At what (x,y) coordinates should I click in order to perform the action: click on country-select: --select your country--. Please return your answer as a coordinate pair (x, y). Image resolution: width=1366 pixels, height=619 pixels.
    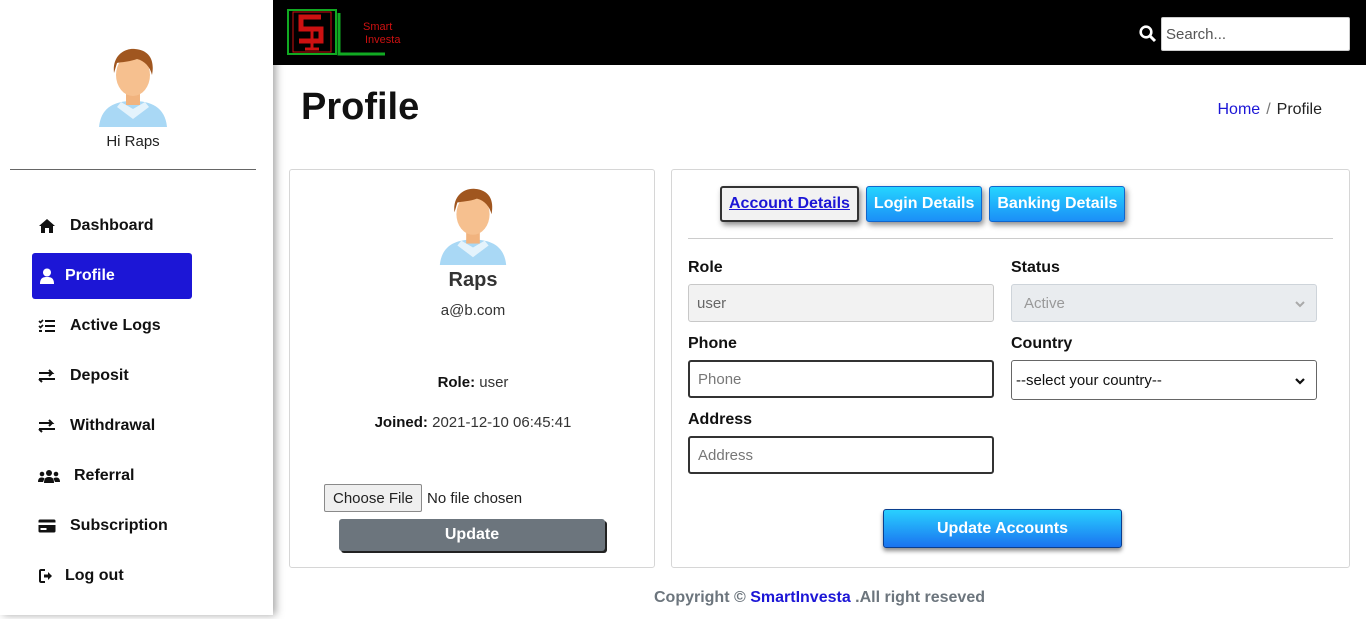
    Looking at the image, I should click on (1164, 380).